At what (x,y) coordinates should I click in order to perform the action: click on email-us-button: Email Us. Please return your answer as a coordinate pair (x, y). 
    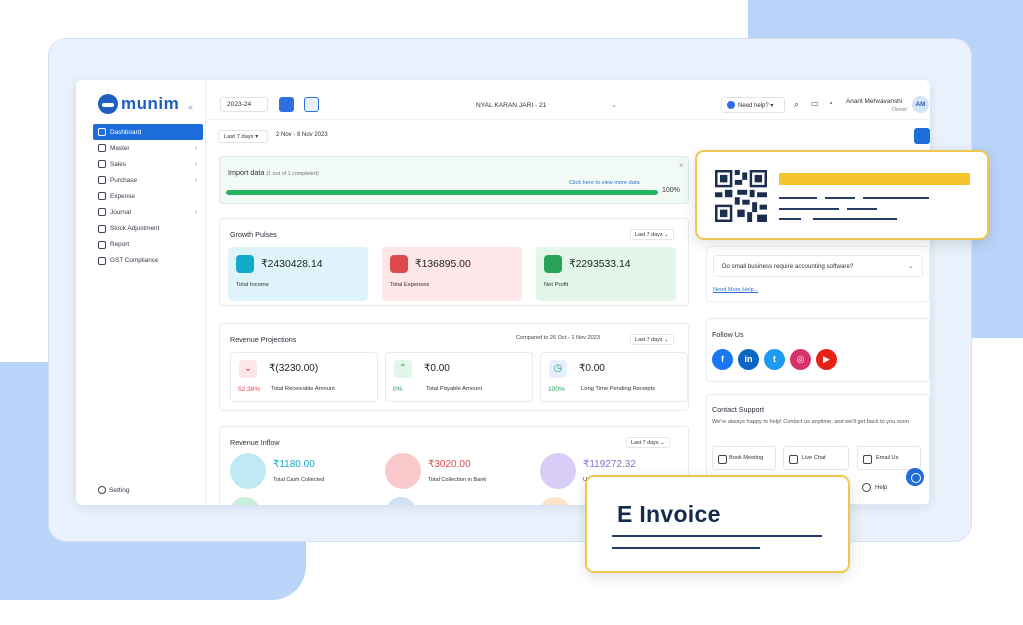
    Looking at the image, I should click on (889, 458).